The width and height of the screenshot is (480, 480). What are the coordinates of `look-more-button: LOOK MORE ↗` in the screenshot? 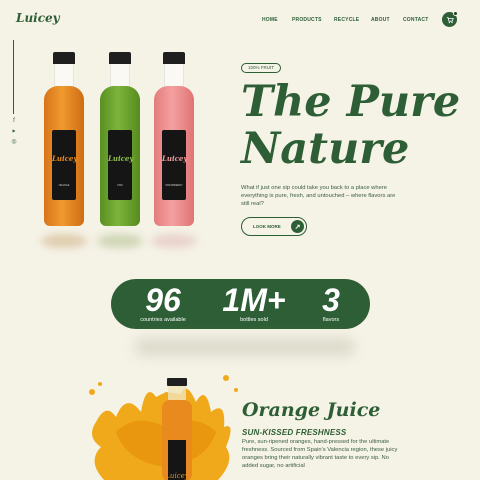 It's located at (274, 226).